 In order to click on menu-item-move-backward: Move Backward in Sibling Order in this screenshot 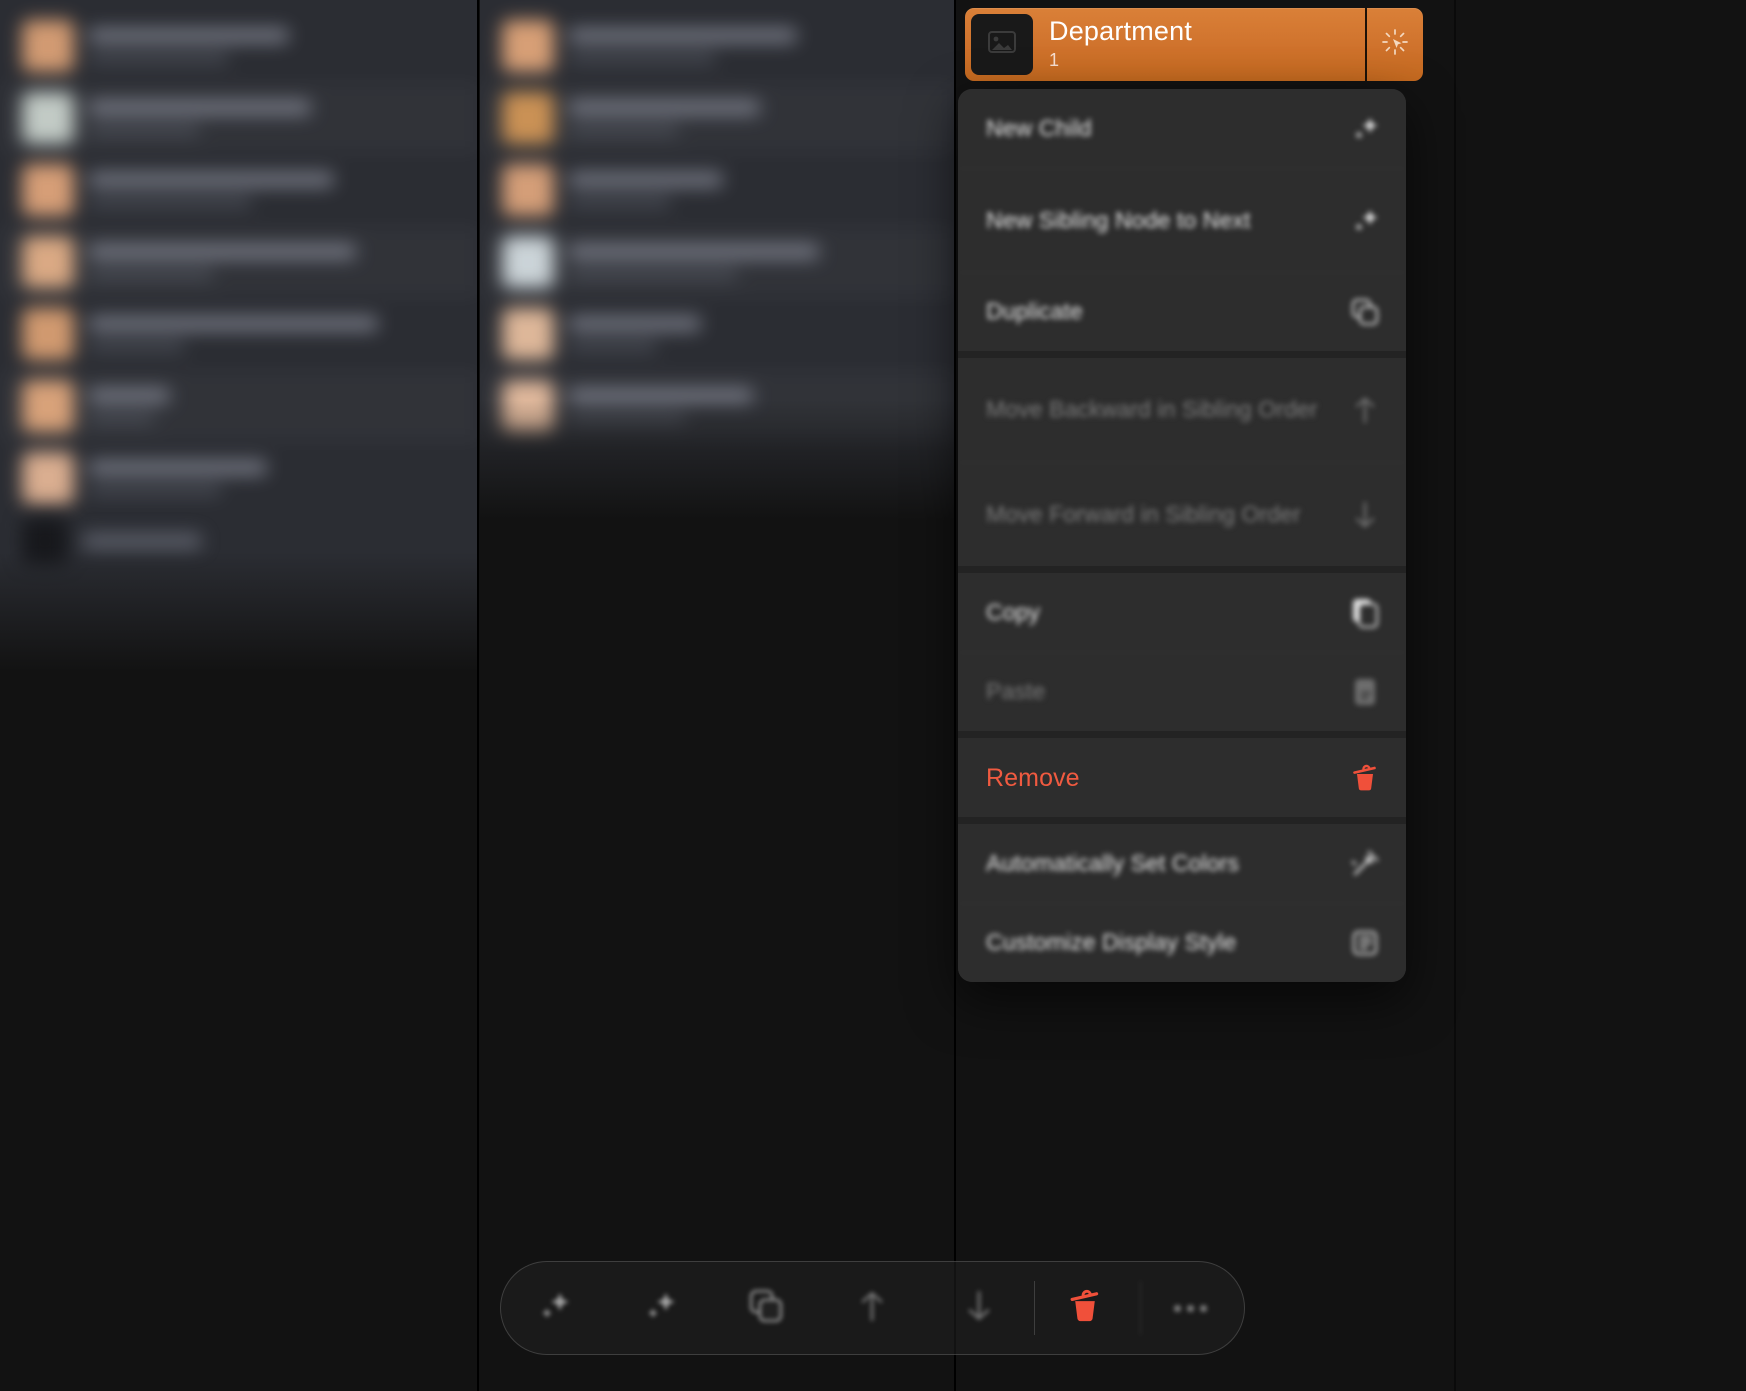, I will do `click(1182, 410)`.